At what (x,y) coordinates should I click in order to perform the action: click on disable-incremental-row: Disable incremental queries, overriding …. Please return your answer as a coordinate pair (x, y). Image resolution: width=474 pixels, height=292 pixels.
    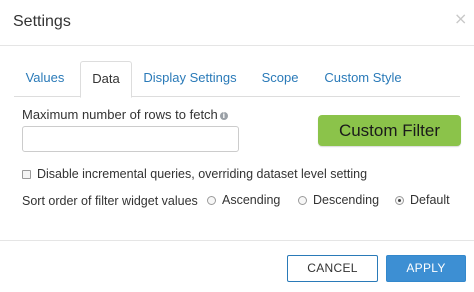
    Looking at the image, I should click on (194, 174).